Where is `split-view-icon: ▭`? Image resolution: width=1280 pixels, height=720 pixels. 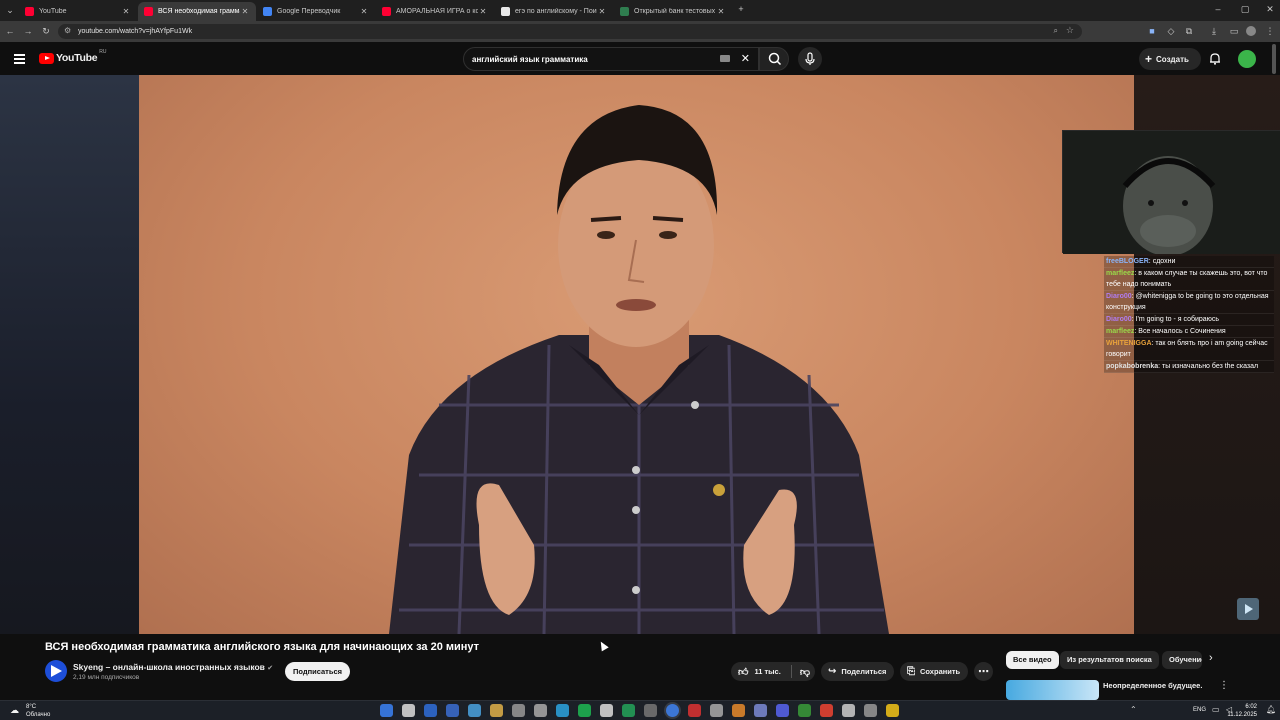
split-view-icon: ▭ is located at coordinates (1234, 31).